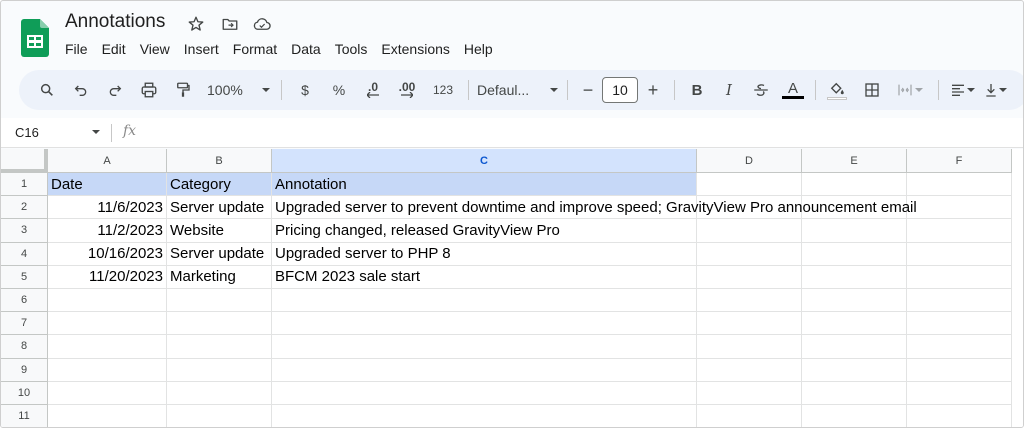 The height and width of the screenshot is (428, 1024). Describe the element at coordinates (47, 90) in the screenshot. I see `search-menus-icon` at that location.